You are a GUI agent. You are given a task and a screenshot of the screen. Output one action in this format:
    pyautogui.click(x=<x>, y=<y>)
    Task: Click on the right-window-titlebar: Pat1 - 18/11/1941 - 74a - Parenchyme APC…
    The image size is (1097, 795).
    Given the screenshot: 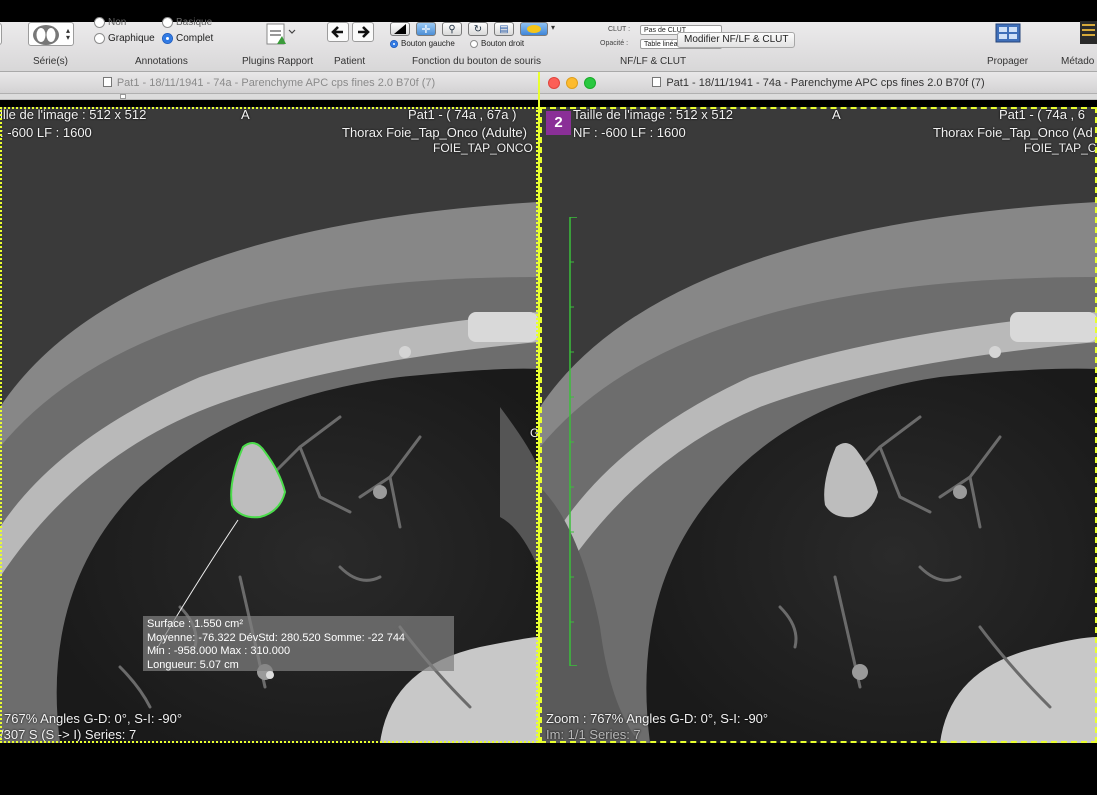 What is the action you would take?
    pyautogui.click(x=818, y=83)
    